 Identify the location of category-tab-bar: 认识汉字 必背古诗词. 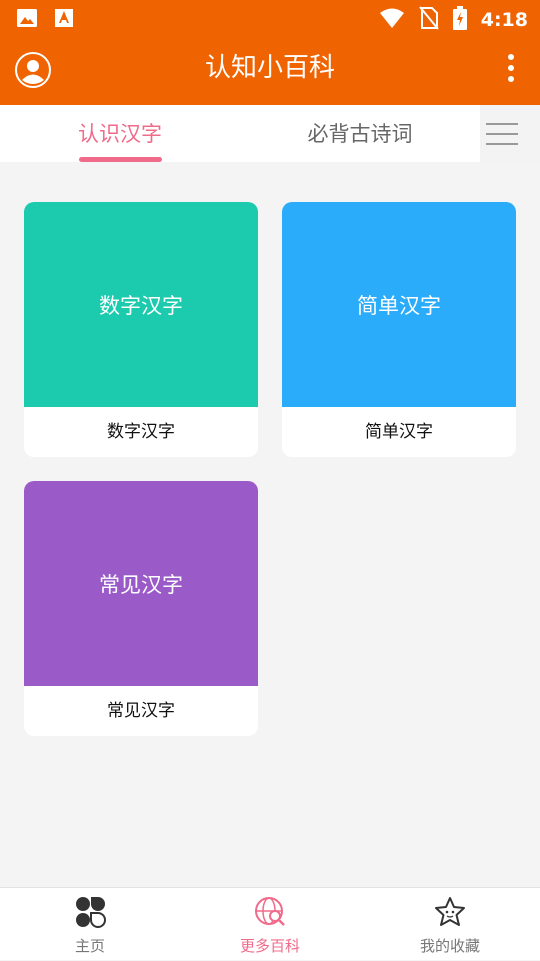
(270, 133).